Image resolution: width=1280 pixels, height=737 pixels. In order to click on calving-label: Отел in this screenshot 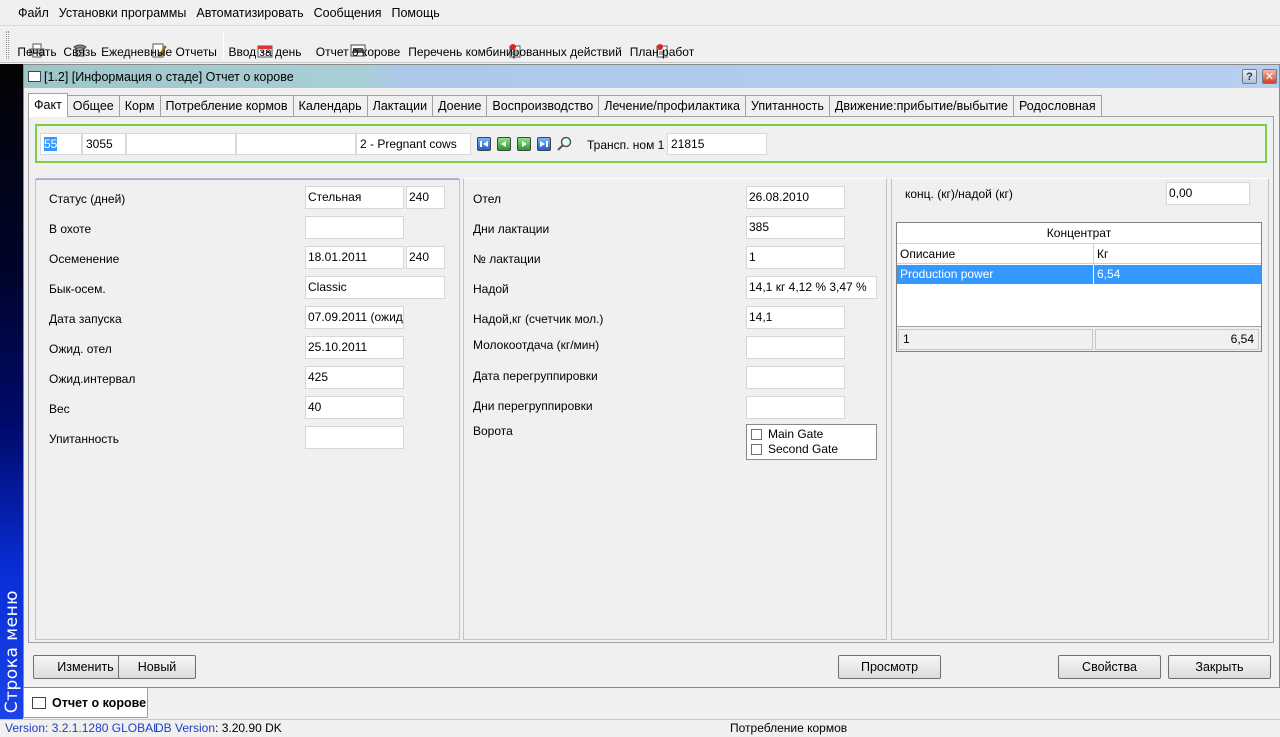, I will do `click(487, 199)`.